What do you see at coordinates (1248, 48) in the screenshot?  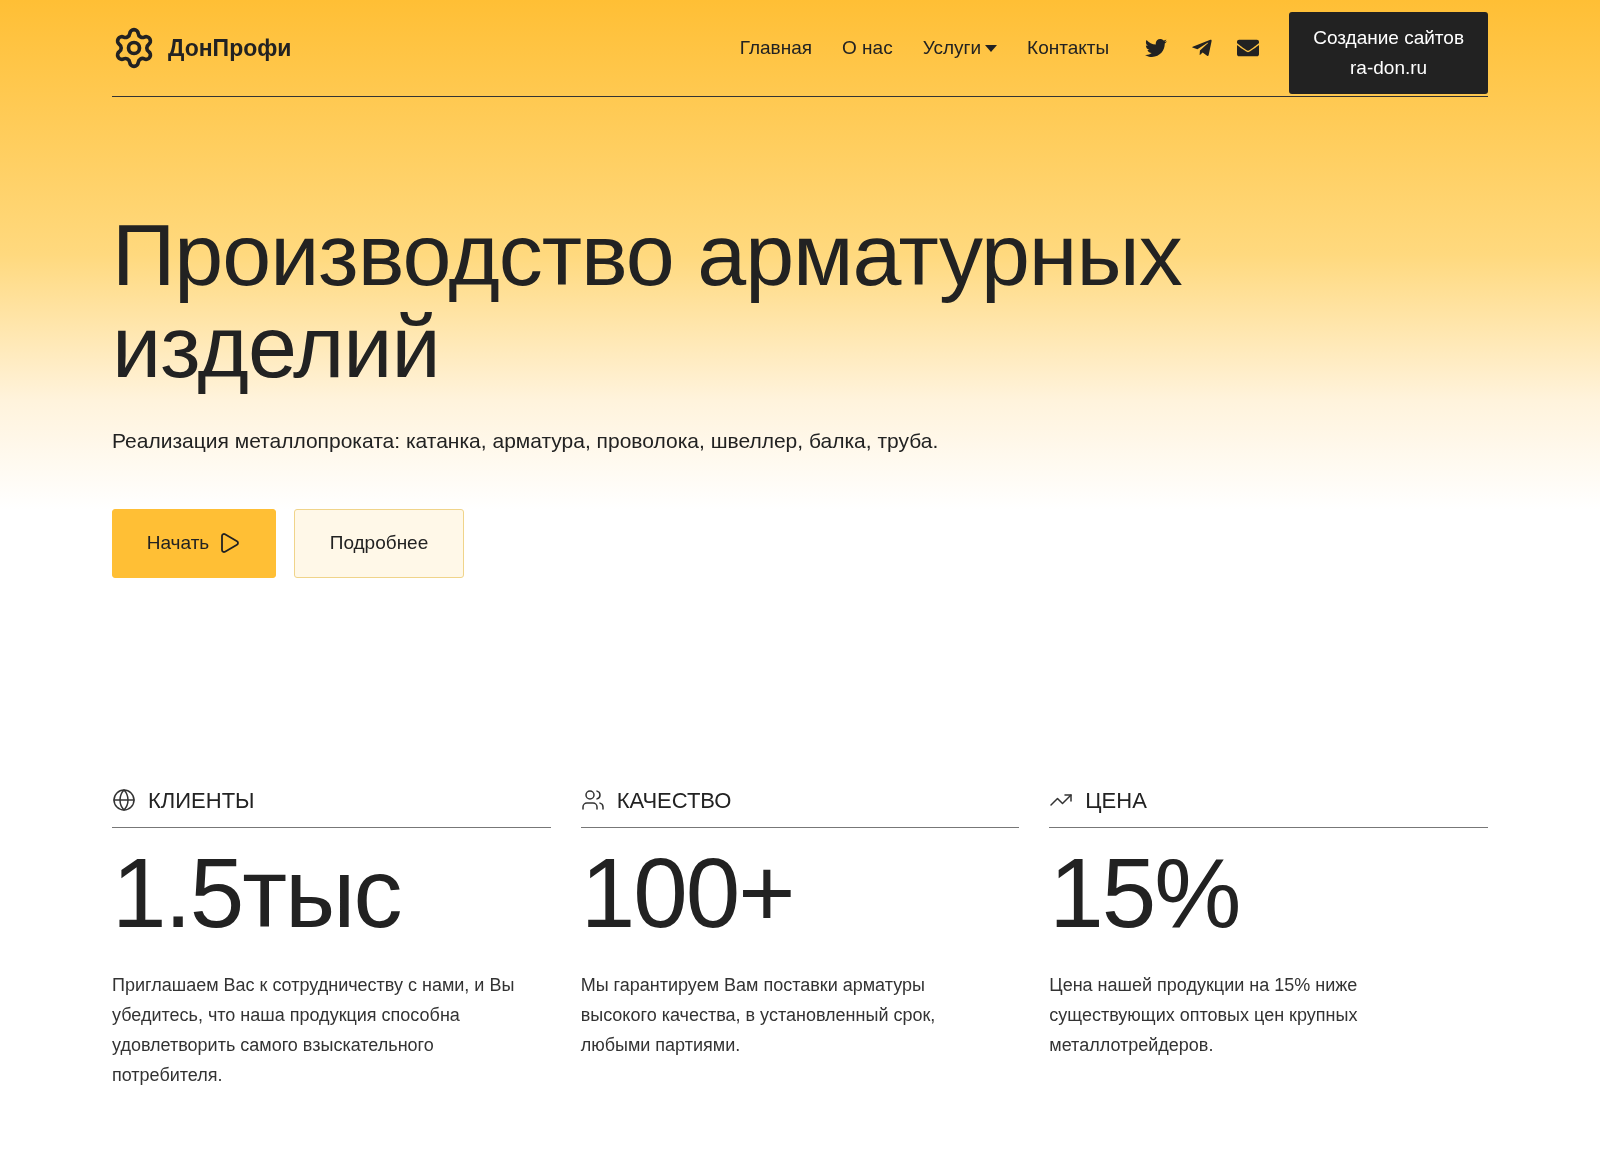 I see `envelope-icon` at bounding box center [1248, 48].